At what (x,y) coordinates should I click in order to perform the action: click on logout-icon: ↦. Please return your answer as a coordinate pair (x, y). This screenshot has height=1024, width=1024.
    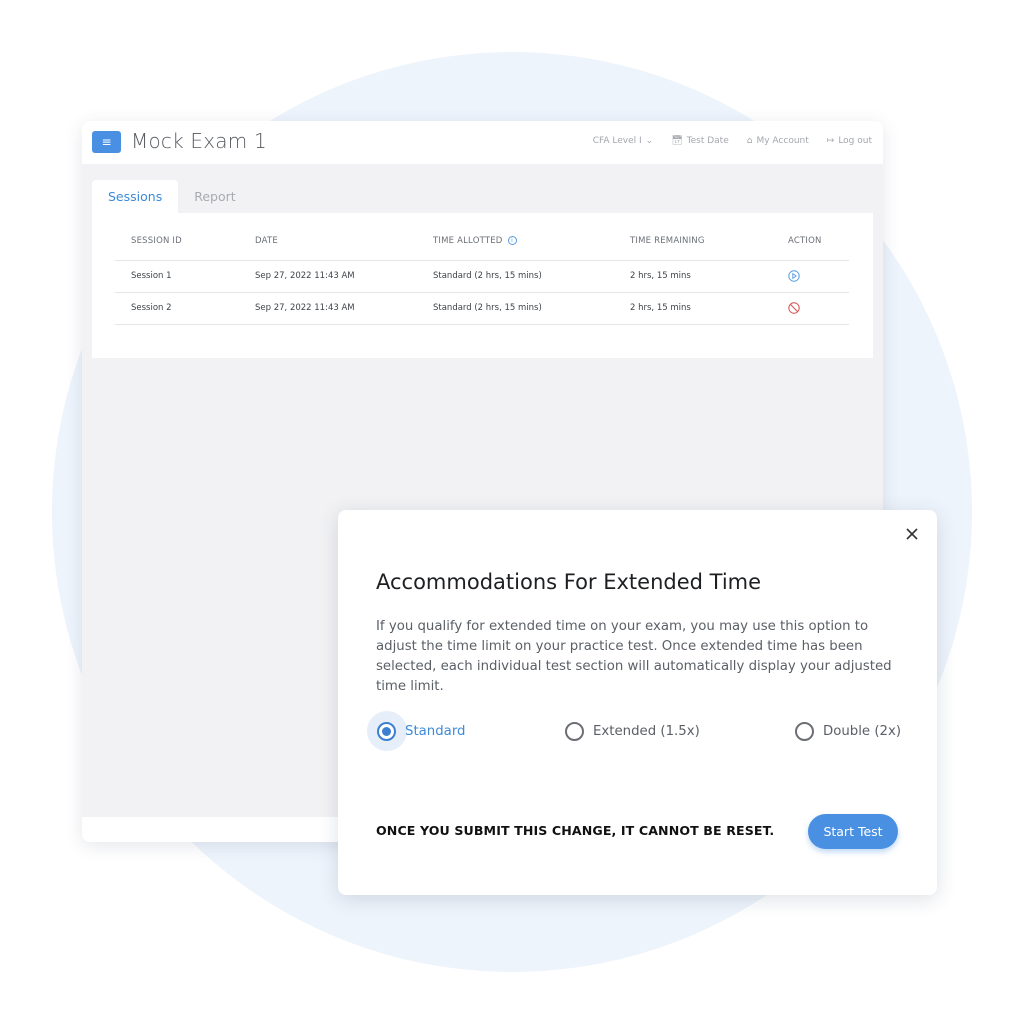
    Looking at the image, I should click on (830, 141).